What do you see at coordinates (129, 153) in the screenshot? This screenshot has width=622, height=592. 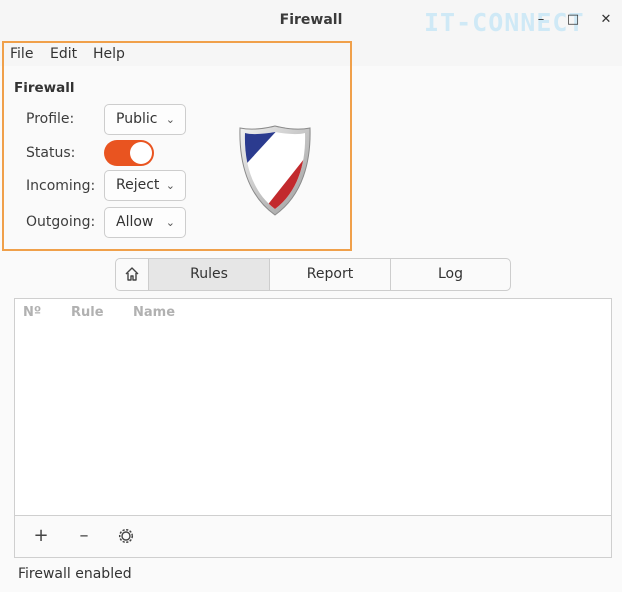 I see `status-toggle` at bounding box center [129, 153].